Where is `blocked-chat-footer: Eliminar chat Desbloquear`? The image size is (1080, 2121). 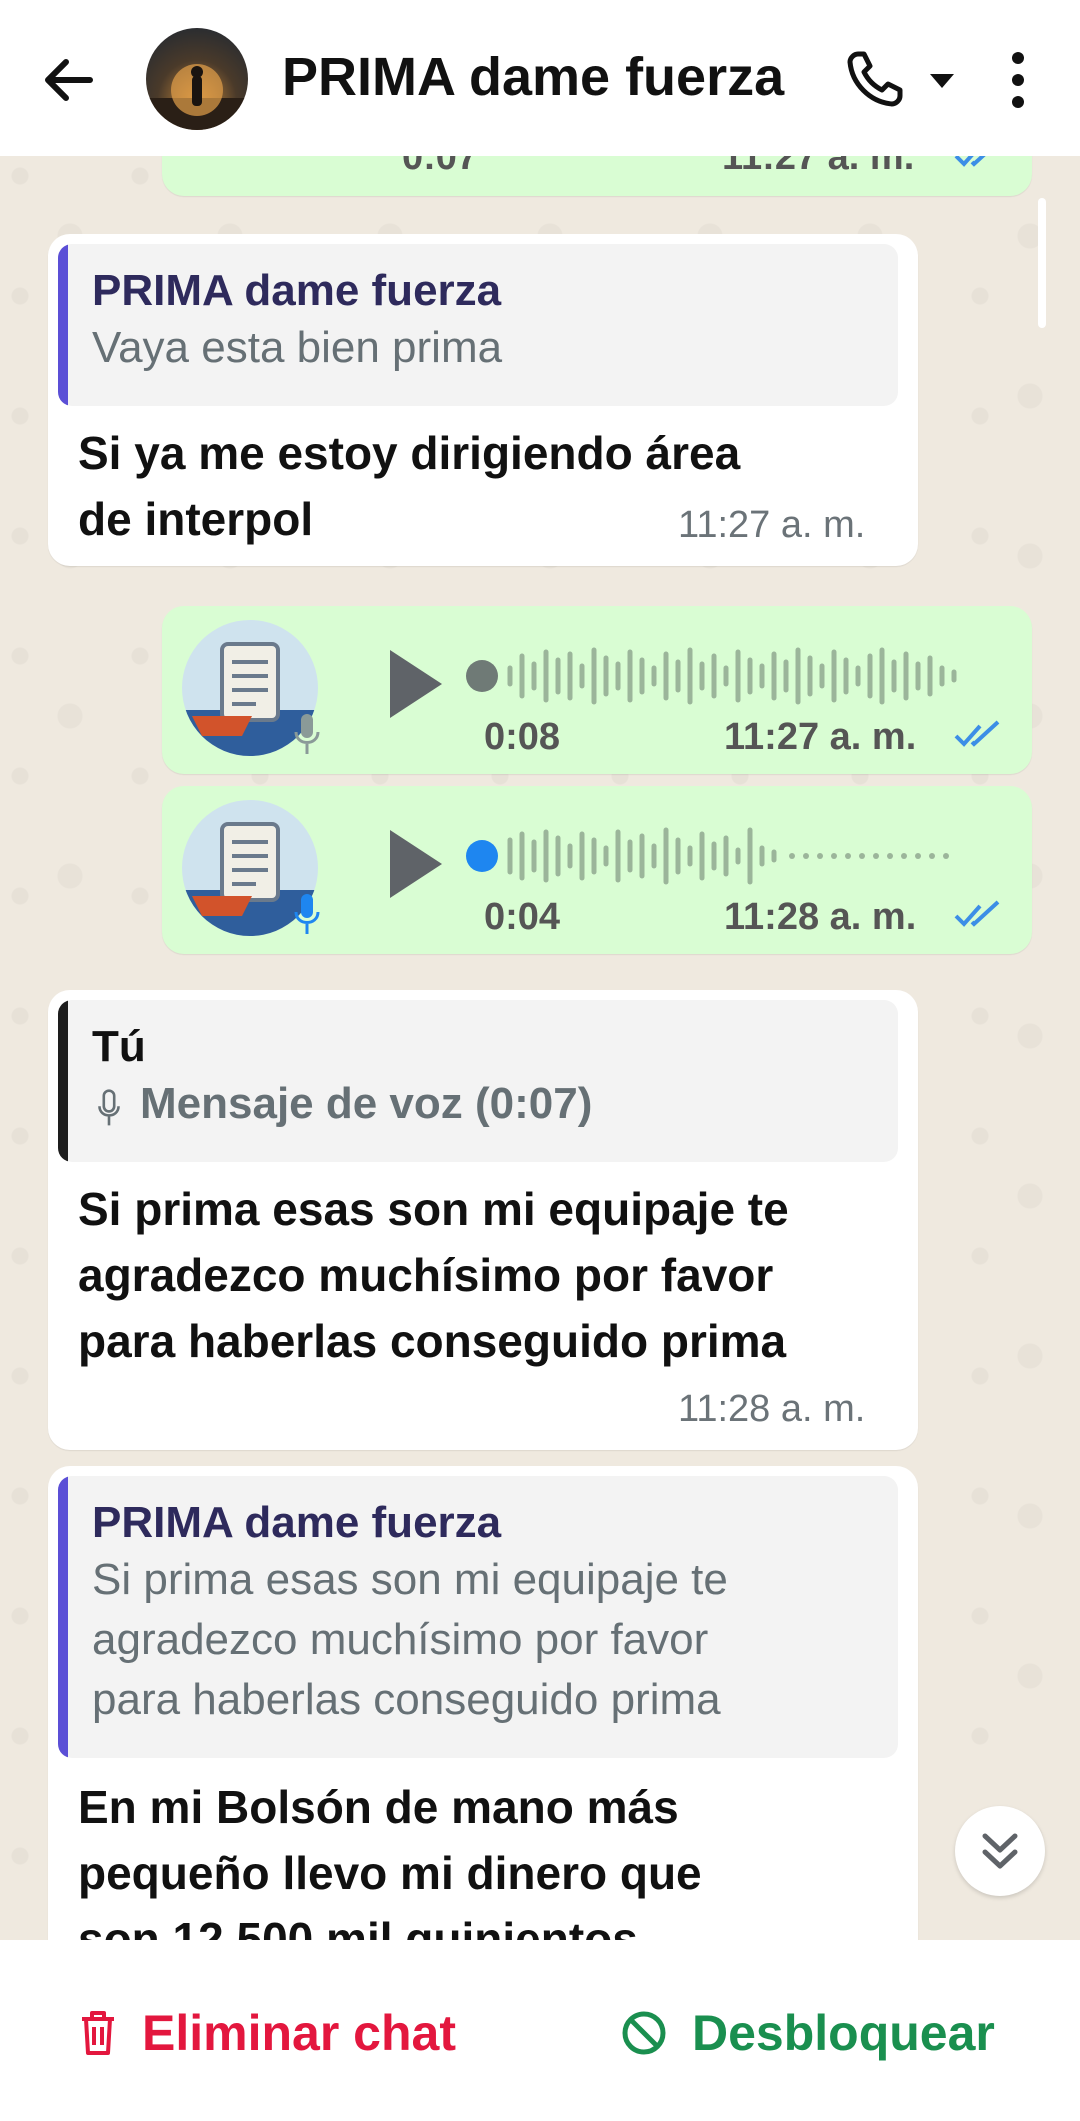
blocked-chat-footer: Eliminar chat Desbloquear is located at coordinates (540, 2030).